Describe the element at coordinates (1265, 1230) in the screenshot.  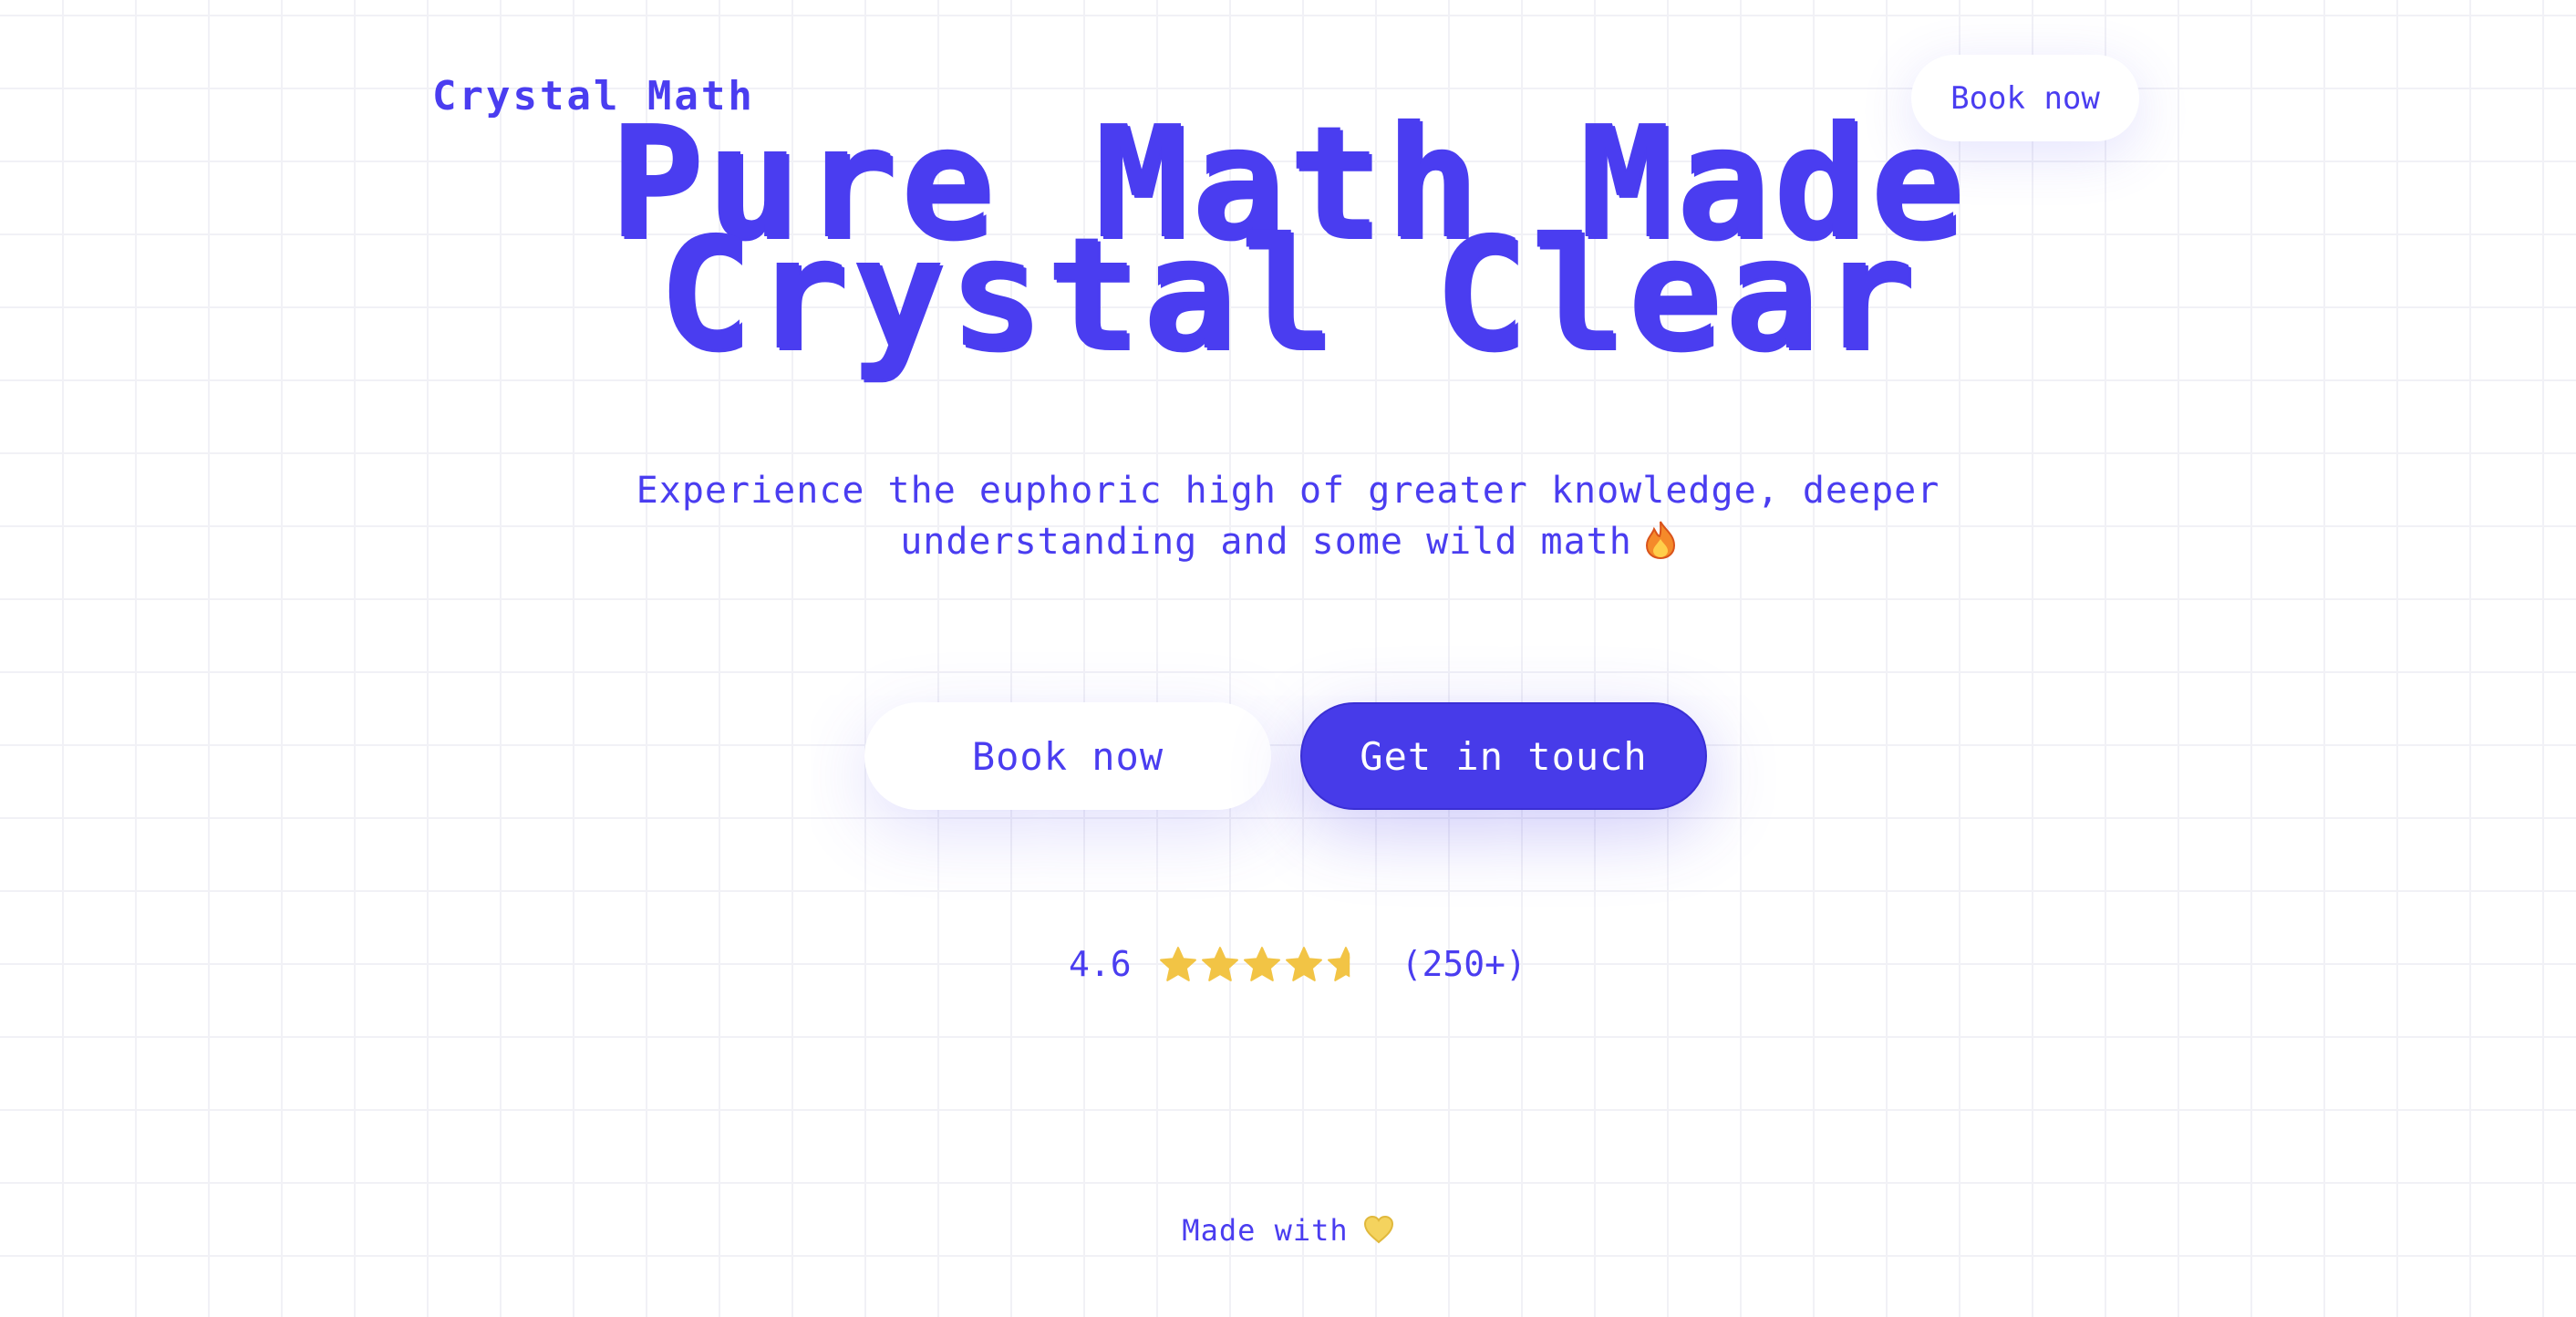
I see `footer-credit-text: Made with` at that location.